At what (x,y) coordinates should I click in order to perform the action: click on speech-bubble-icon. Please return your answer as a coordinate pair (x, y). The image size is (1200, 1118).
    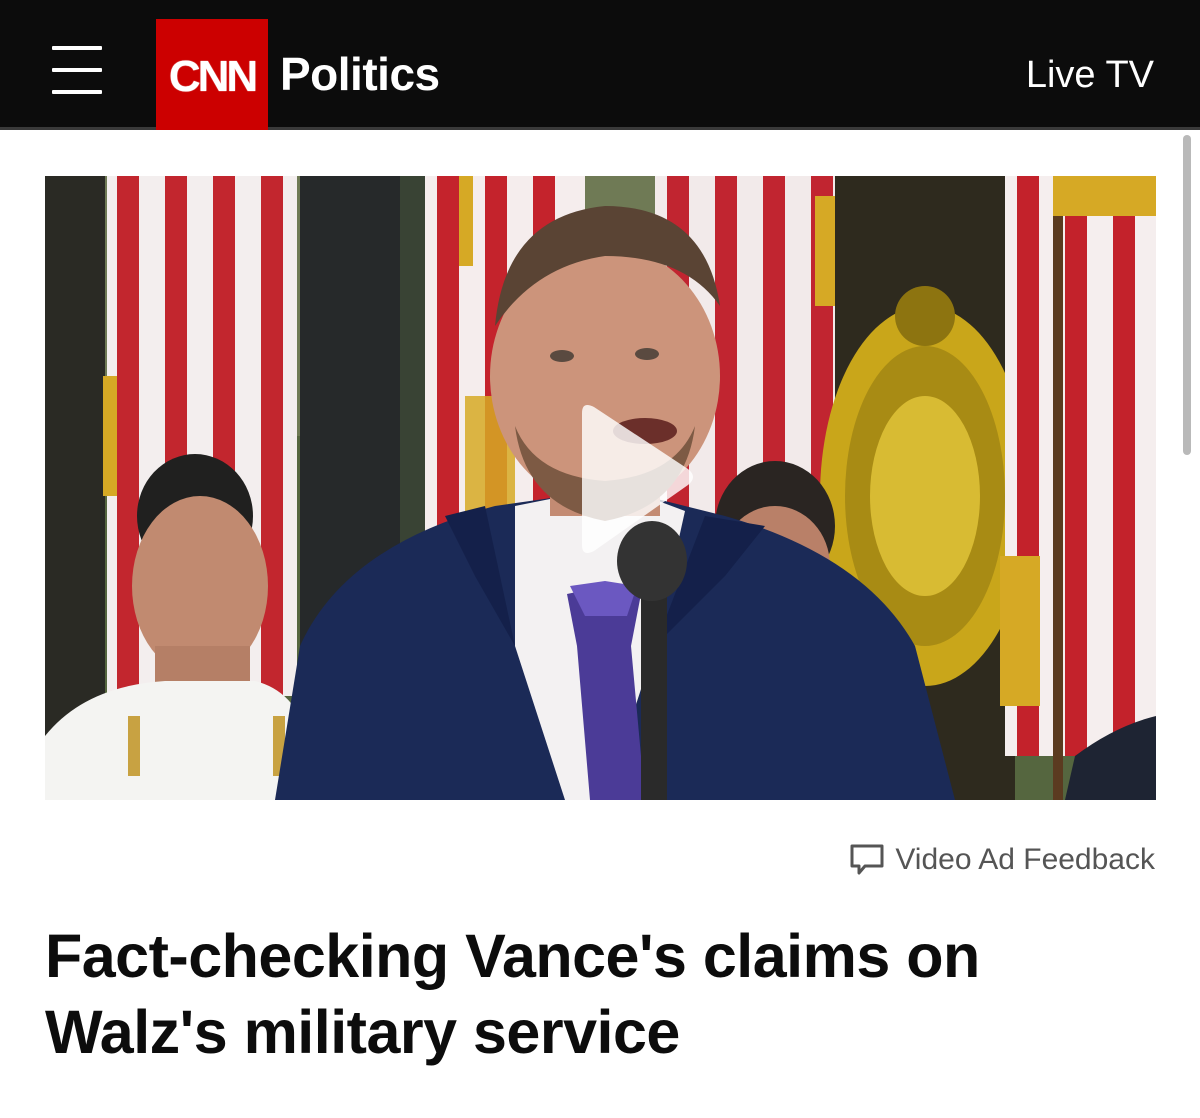
    Looking at the image, I should click on (867, 859).